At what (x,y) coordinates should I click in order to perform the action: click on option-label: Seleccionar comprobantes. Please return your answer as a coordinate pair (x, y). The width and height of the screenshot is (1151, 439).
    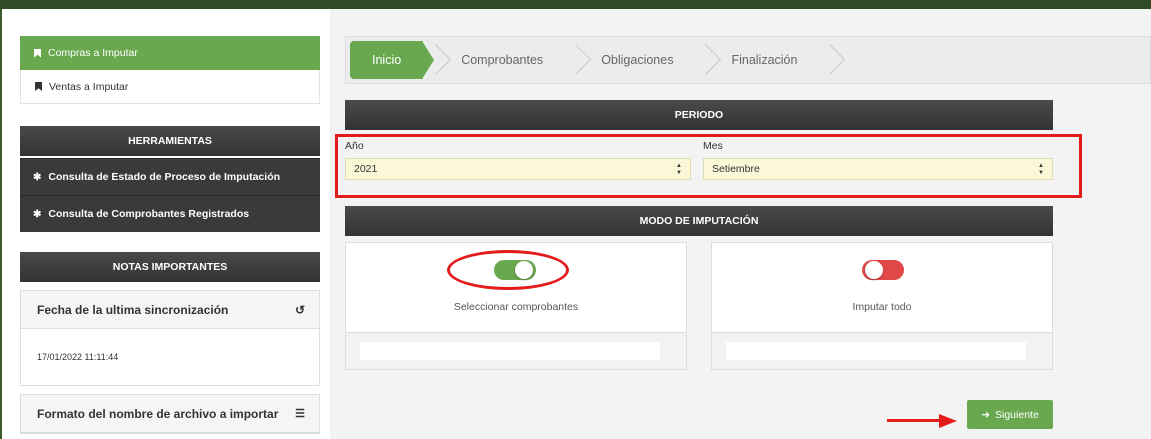
    Looking at the image, I should click on (516, 307).